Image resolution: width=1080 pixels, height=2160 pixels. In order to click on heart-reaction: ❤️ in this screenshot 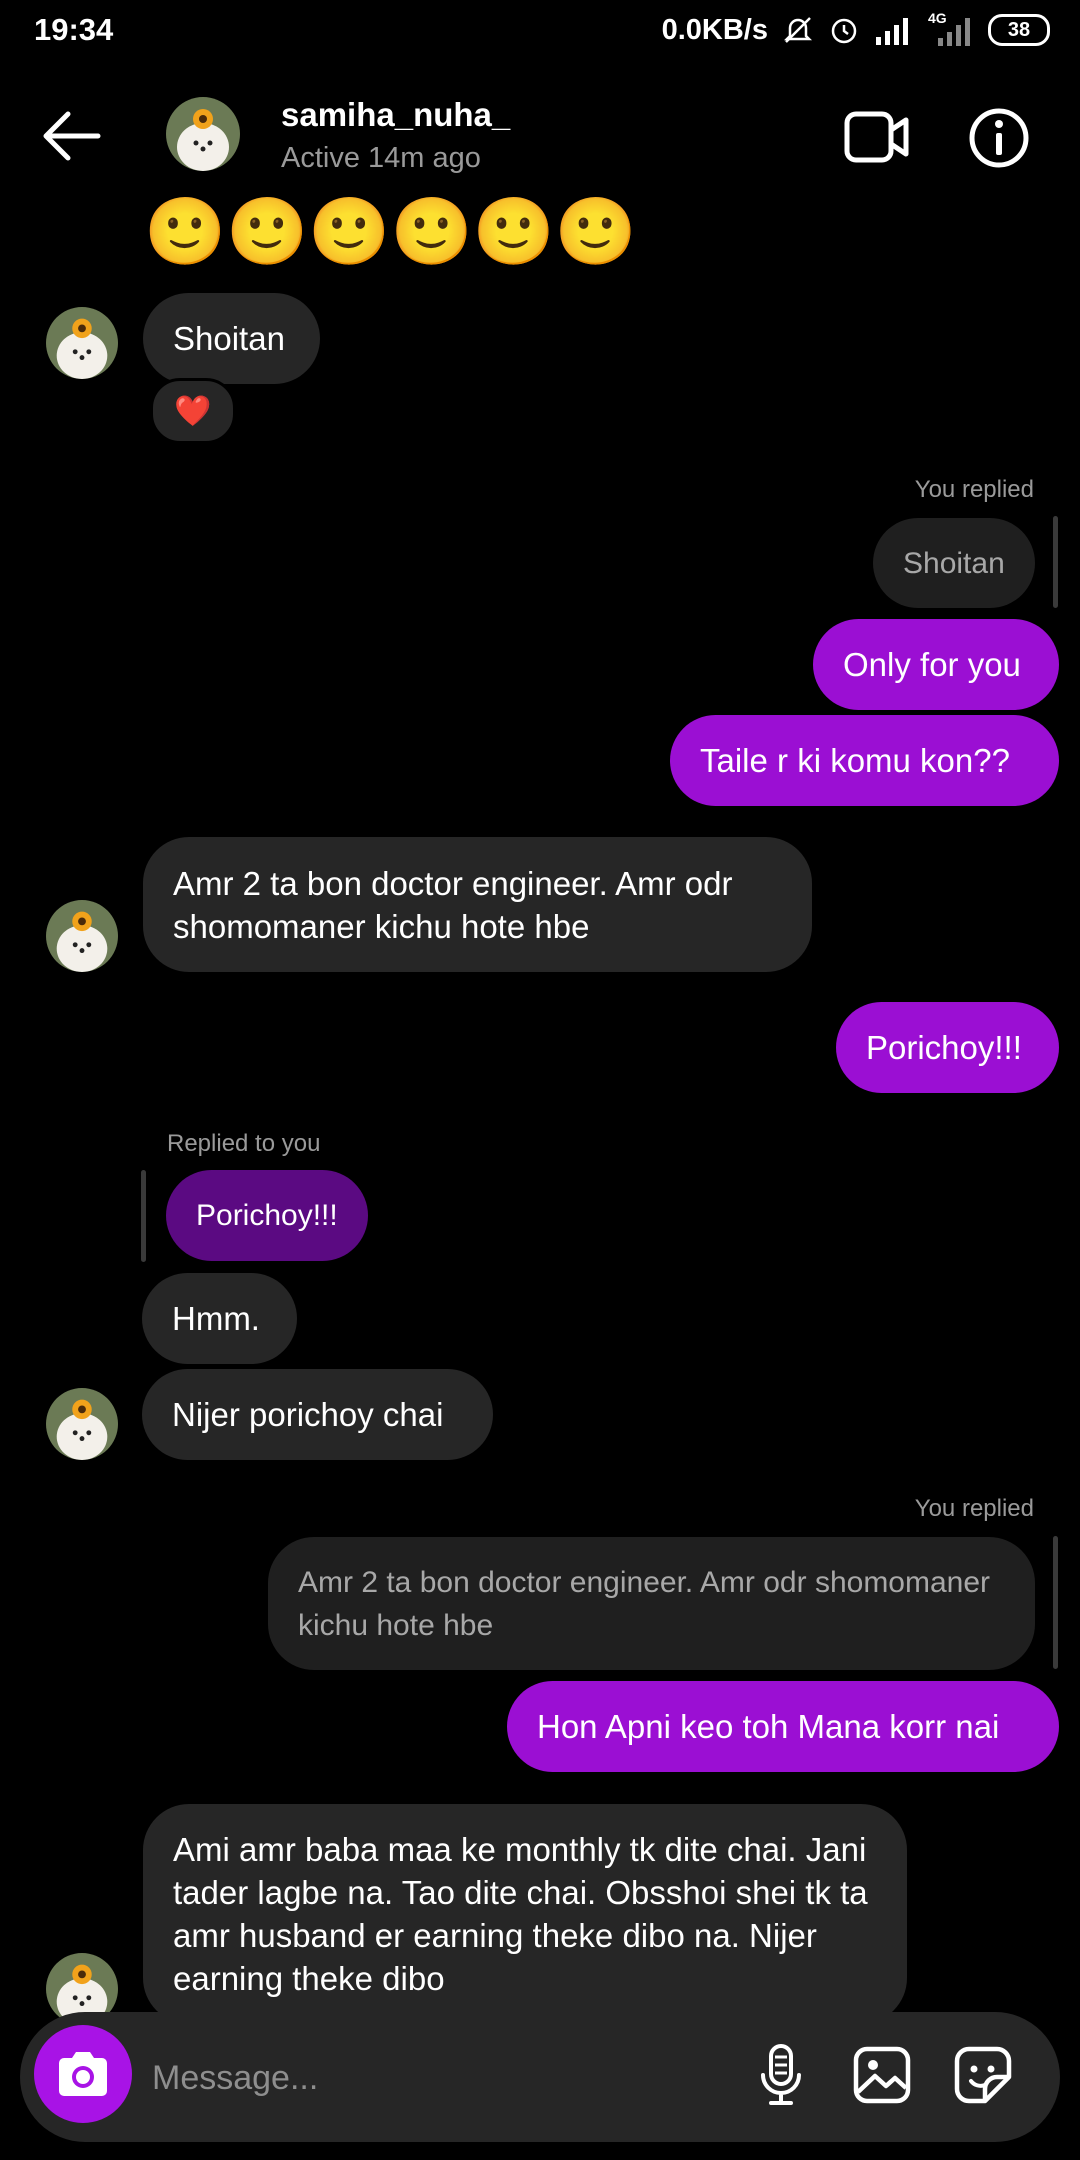, I will do `click(193, 411)`.